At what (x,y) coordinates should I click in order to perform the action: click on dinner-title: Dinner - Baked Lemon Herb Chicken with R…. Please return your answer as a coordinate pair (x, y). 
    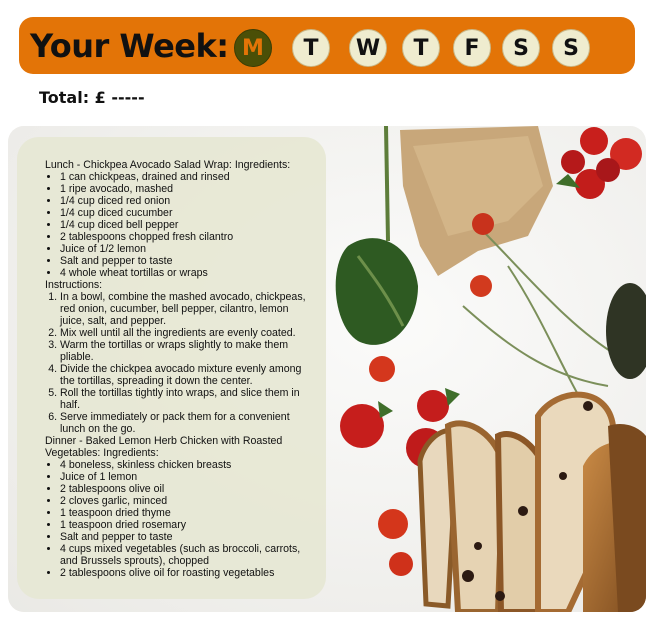
    Looking at the image, I should click on (164, 447).